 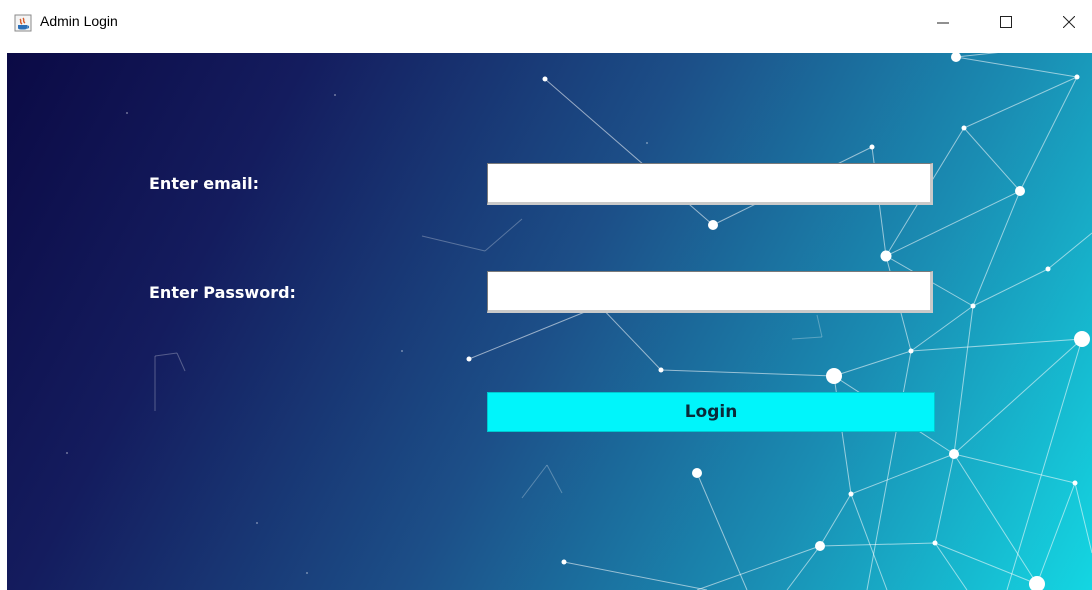 I want to click on close-button, so click(x=1069, y=22).